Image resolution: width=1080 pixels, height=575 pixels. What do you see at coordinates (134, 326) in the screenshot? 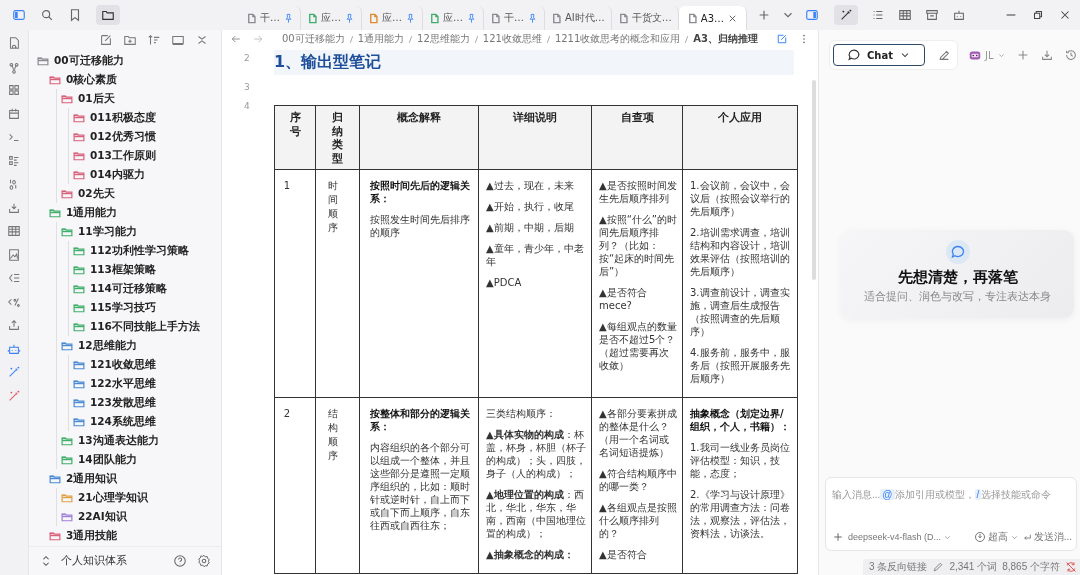
I see `folder-item: 116不同技能上手方法` at bounding box center [134, 326].